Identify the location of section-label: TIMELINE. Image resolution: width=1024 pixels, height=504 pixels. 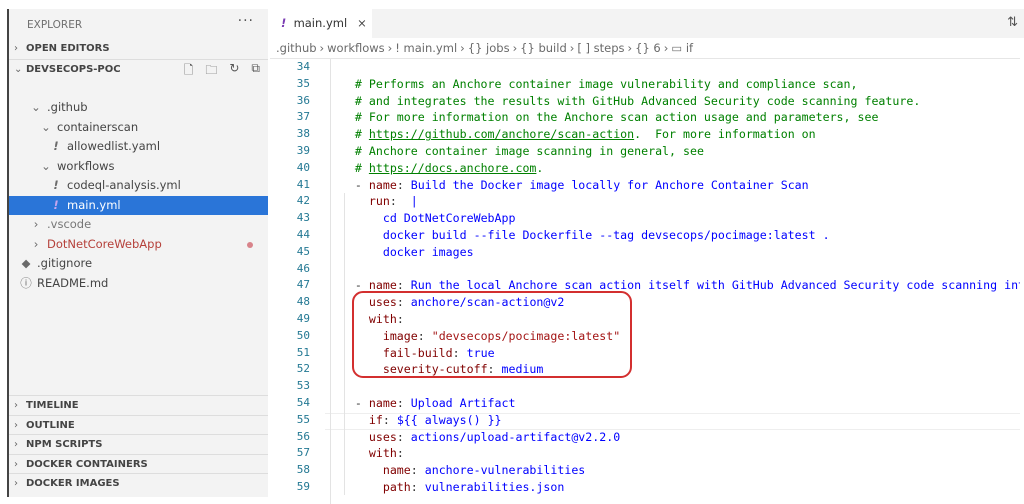
(52, 405).